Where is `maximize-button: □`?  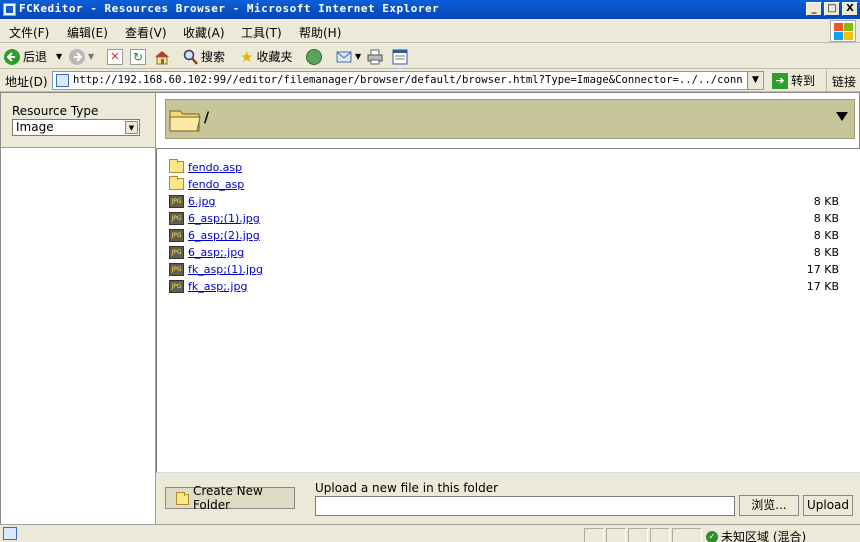 maximize-button: □ is located at coordinates (832, 9).